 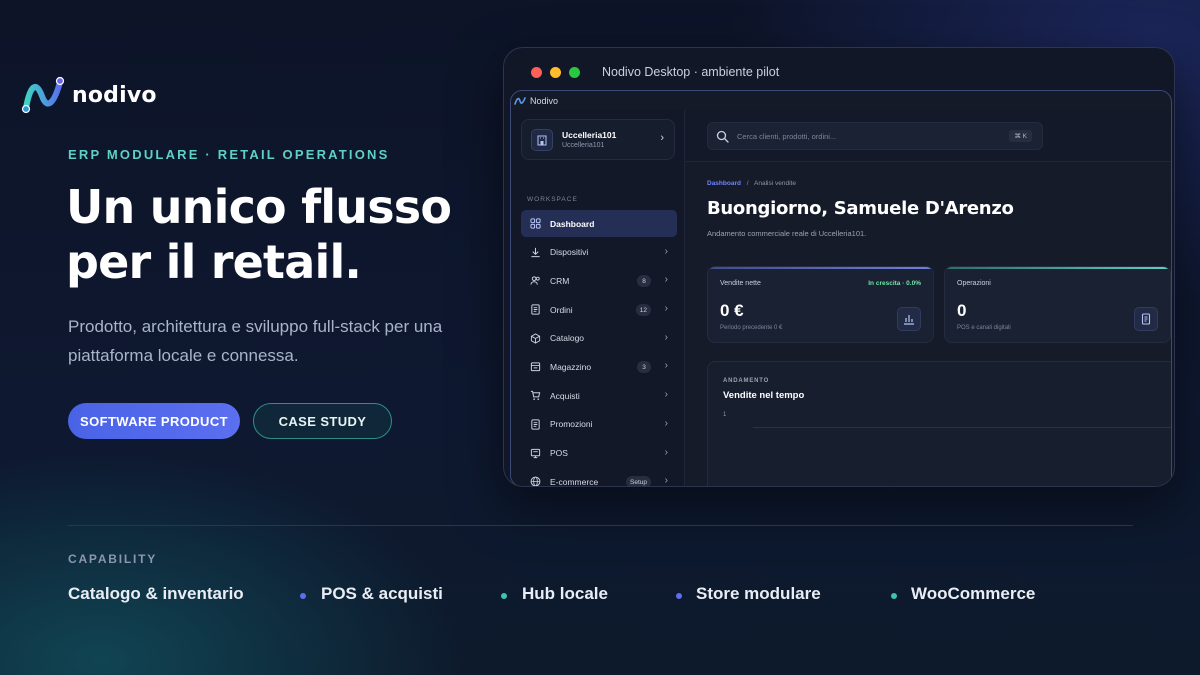 What do you see at coordinates (599, 453) in the screenshot?
I see `sidebar-item-pos: POS ›` at bounding box center [599, 453].